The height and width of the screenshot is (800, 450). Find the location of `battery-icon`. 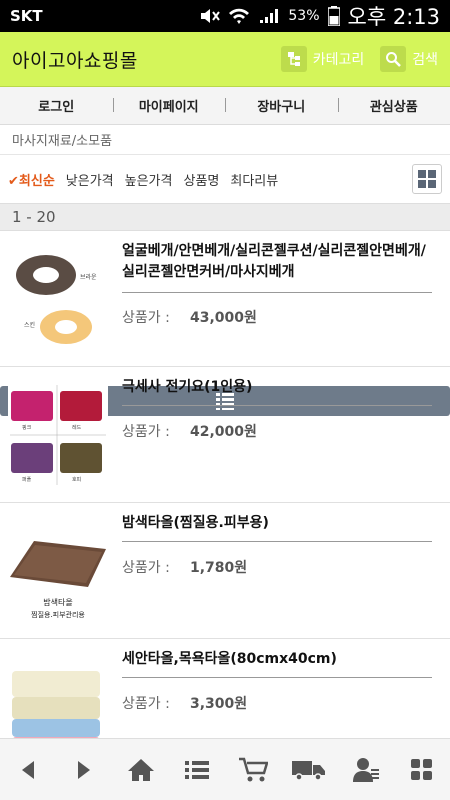

battery-icon is located at coordinates (333, 16).